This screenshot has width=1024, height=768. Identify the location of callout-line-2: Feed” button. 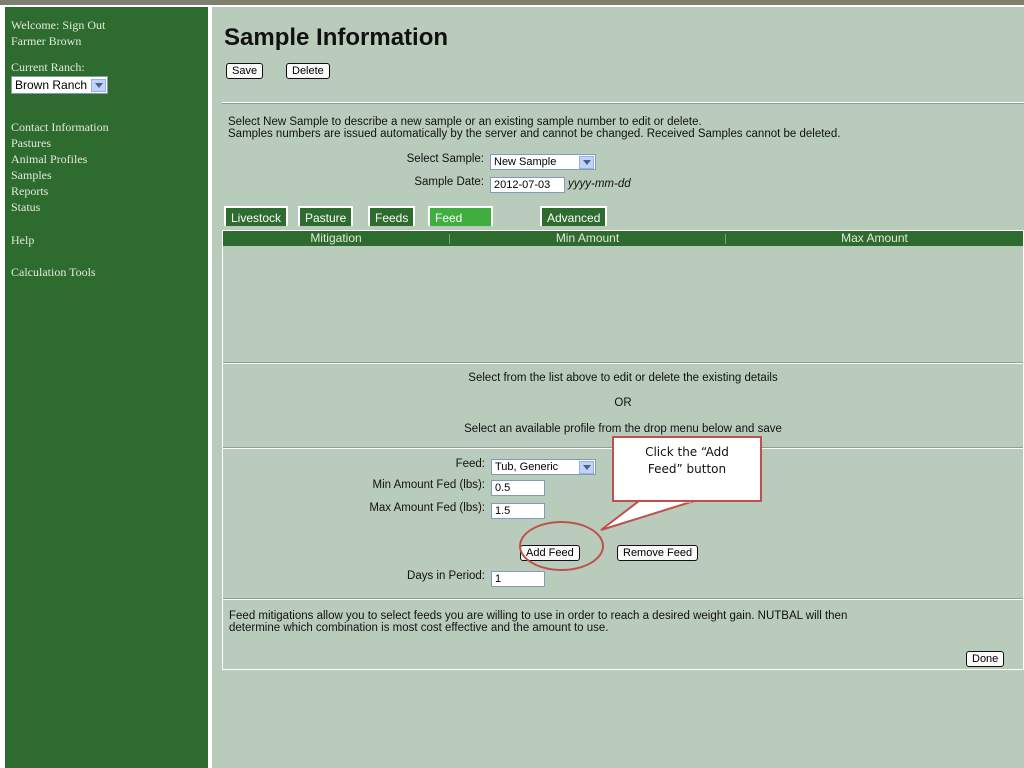
(687, 469).